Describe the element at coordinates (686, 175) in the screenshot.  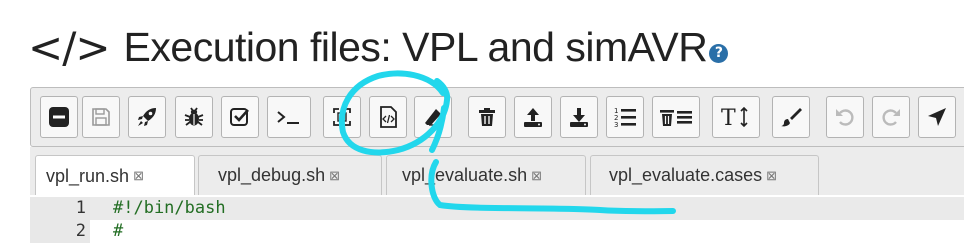
I see `tab-label: vpl_evaluate.cases` at that location.